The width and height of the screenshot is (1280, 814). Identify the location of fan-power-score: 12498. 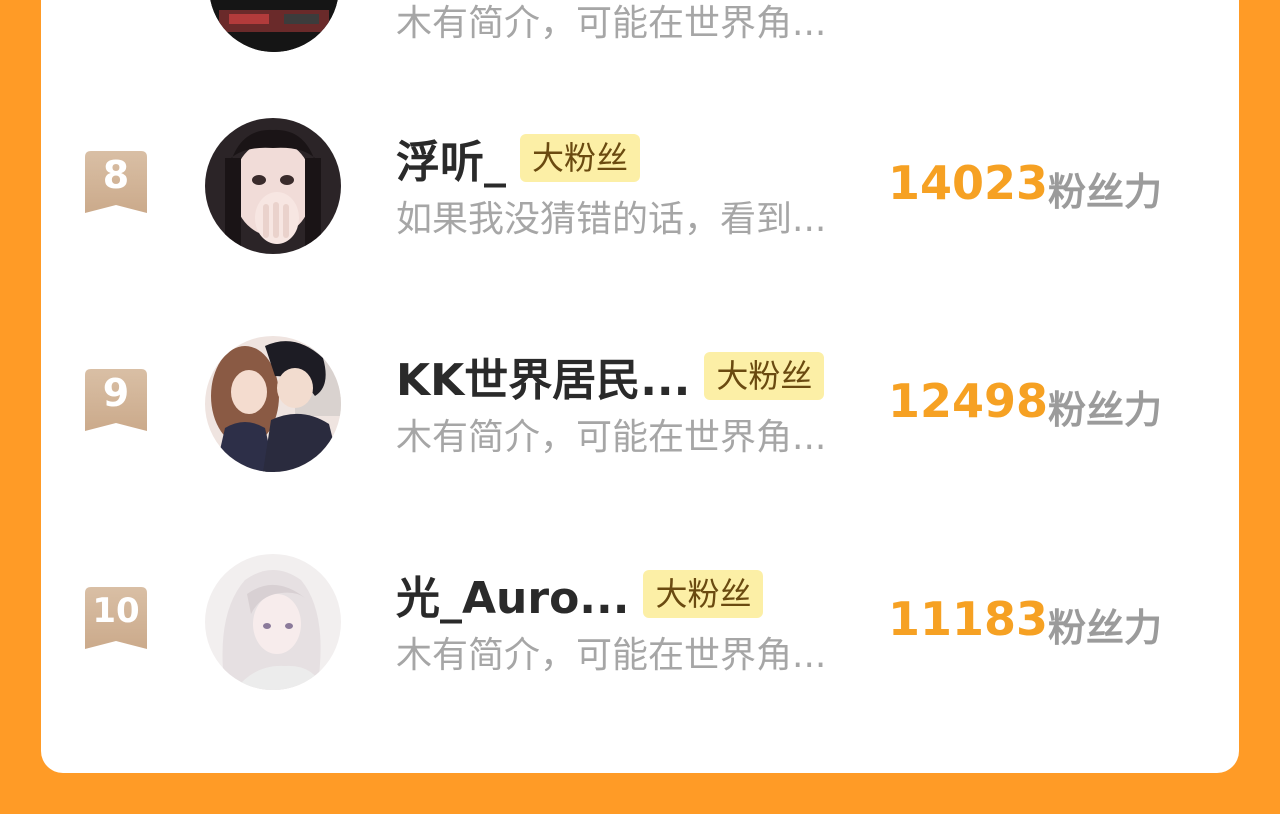
(968, 401).